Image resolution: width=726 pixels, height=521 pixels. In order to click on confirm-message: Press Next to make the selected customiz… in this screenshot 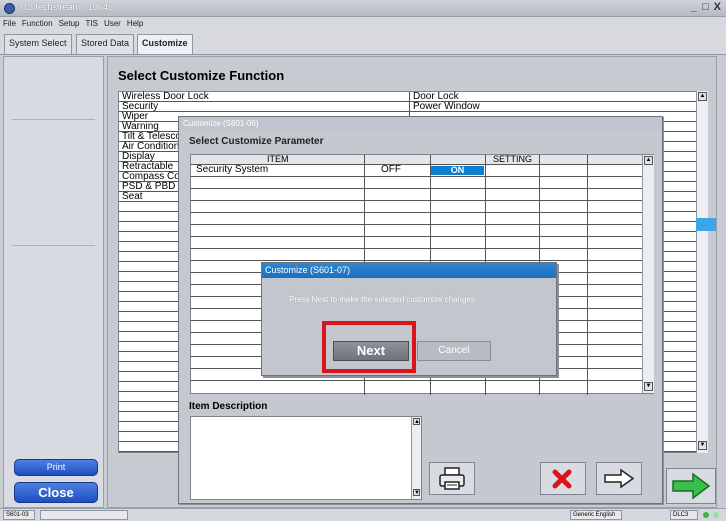, I will do `click(382, 299)`.